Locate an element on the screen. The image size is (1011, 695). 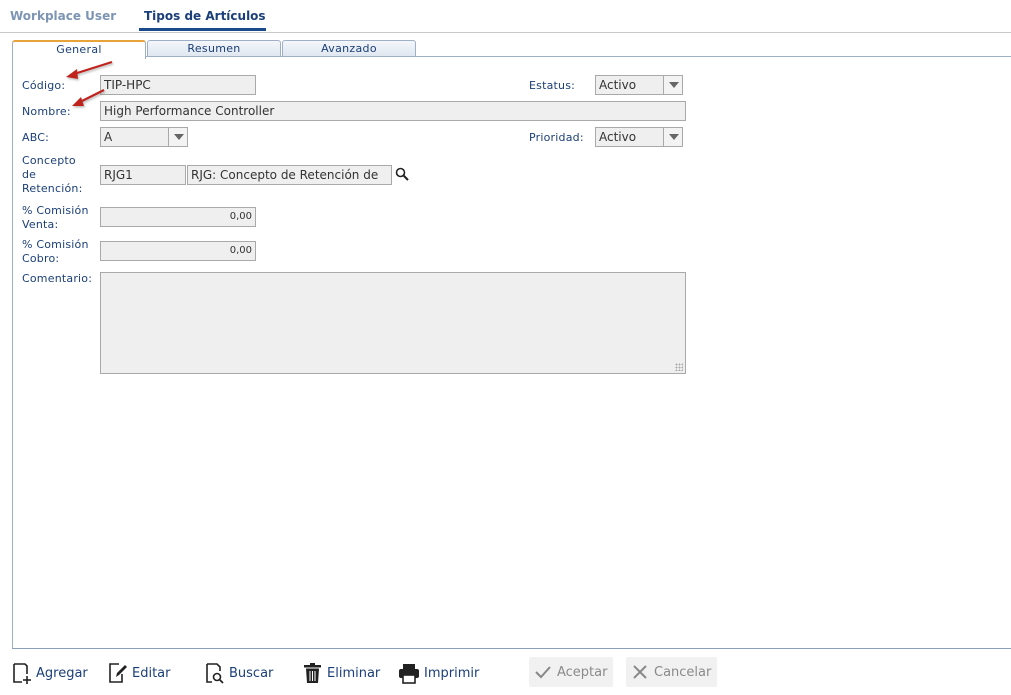
cancelar-button: Cancelar is located at coordinates (672, 672).